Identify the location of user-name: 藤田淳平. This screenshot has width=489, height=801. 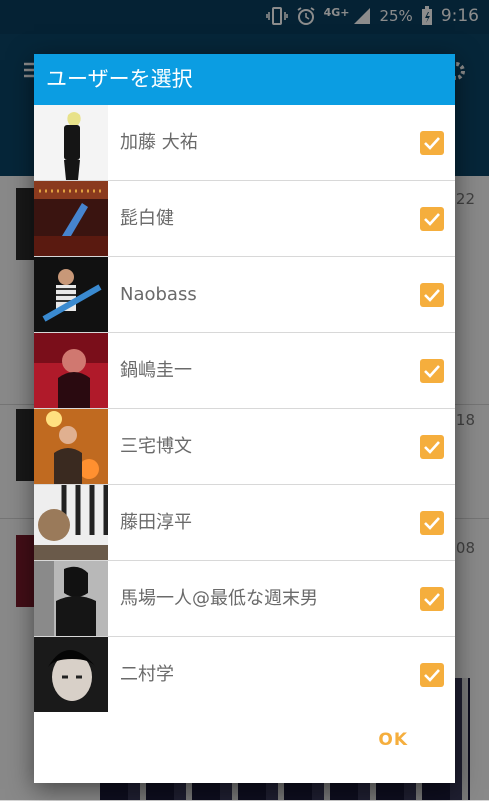
(156, 522).